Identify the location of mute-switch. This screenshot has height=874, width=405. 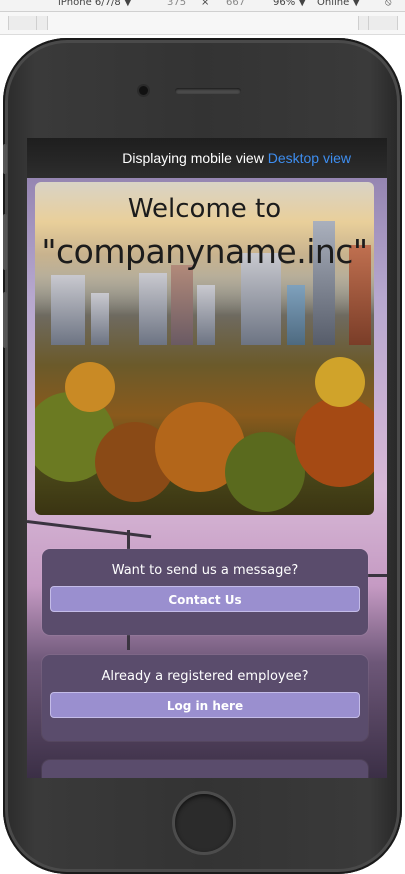
(5, 159).